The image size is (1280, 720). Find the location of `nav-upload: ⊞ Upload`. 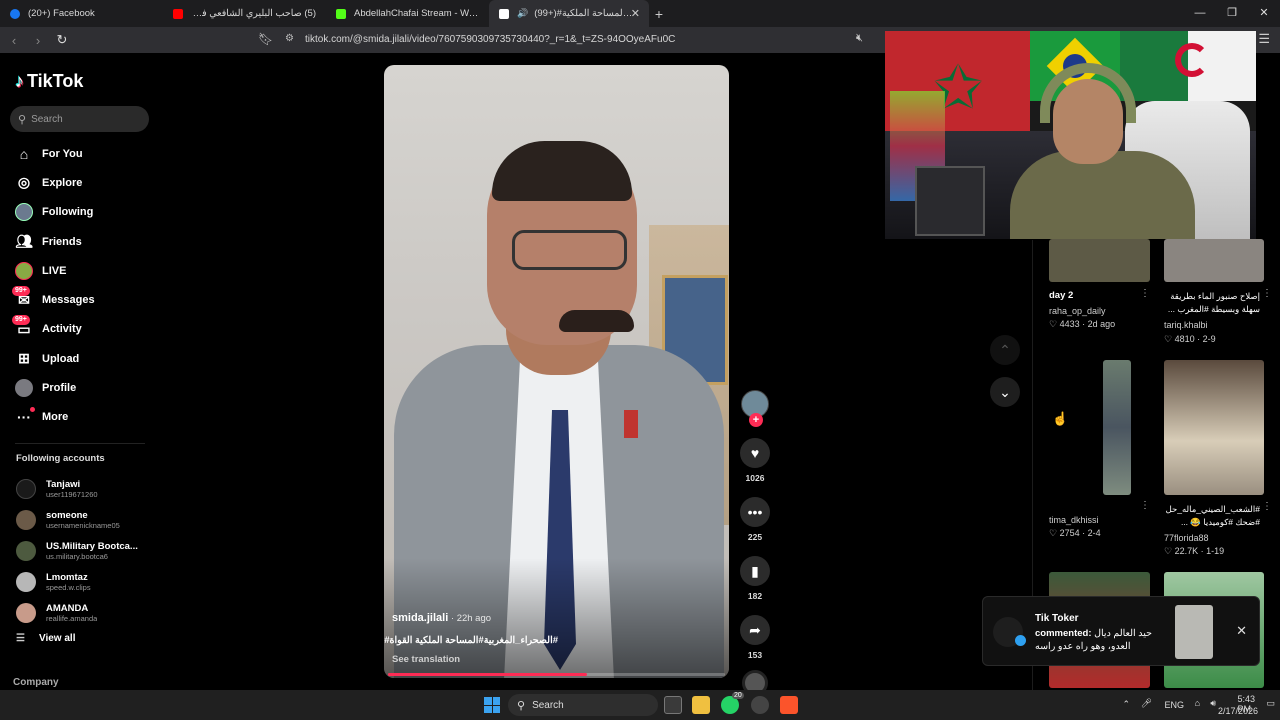

nav-upload: ⊞ Upload is located at coordinates (80, 358).